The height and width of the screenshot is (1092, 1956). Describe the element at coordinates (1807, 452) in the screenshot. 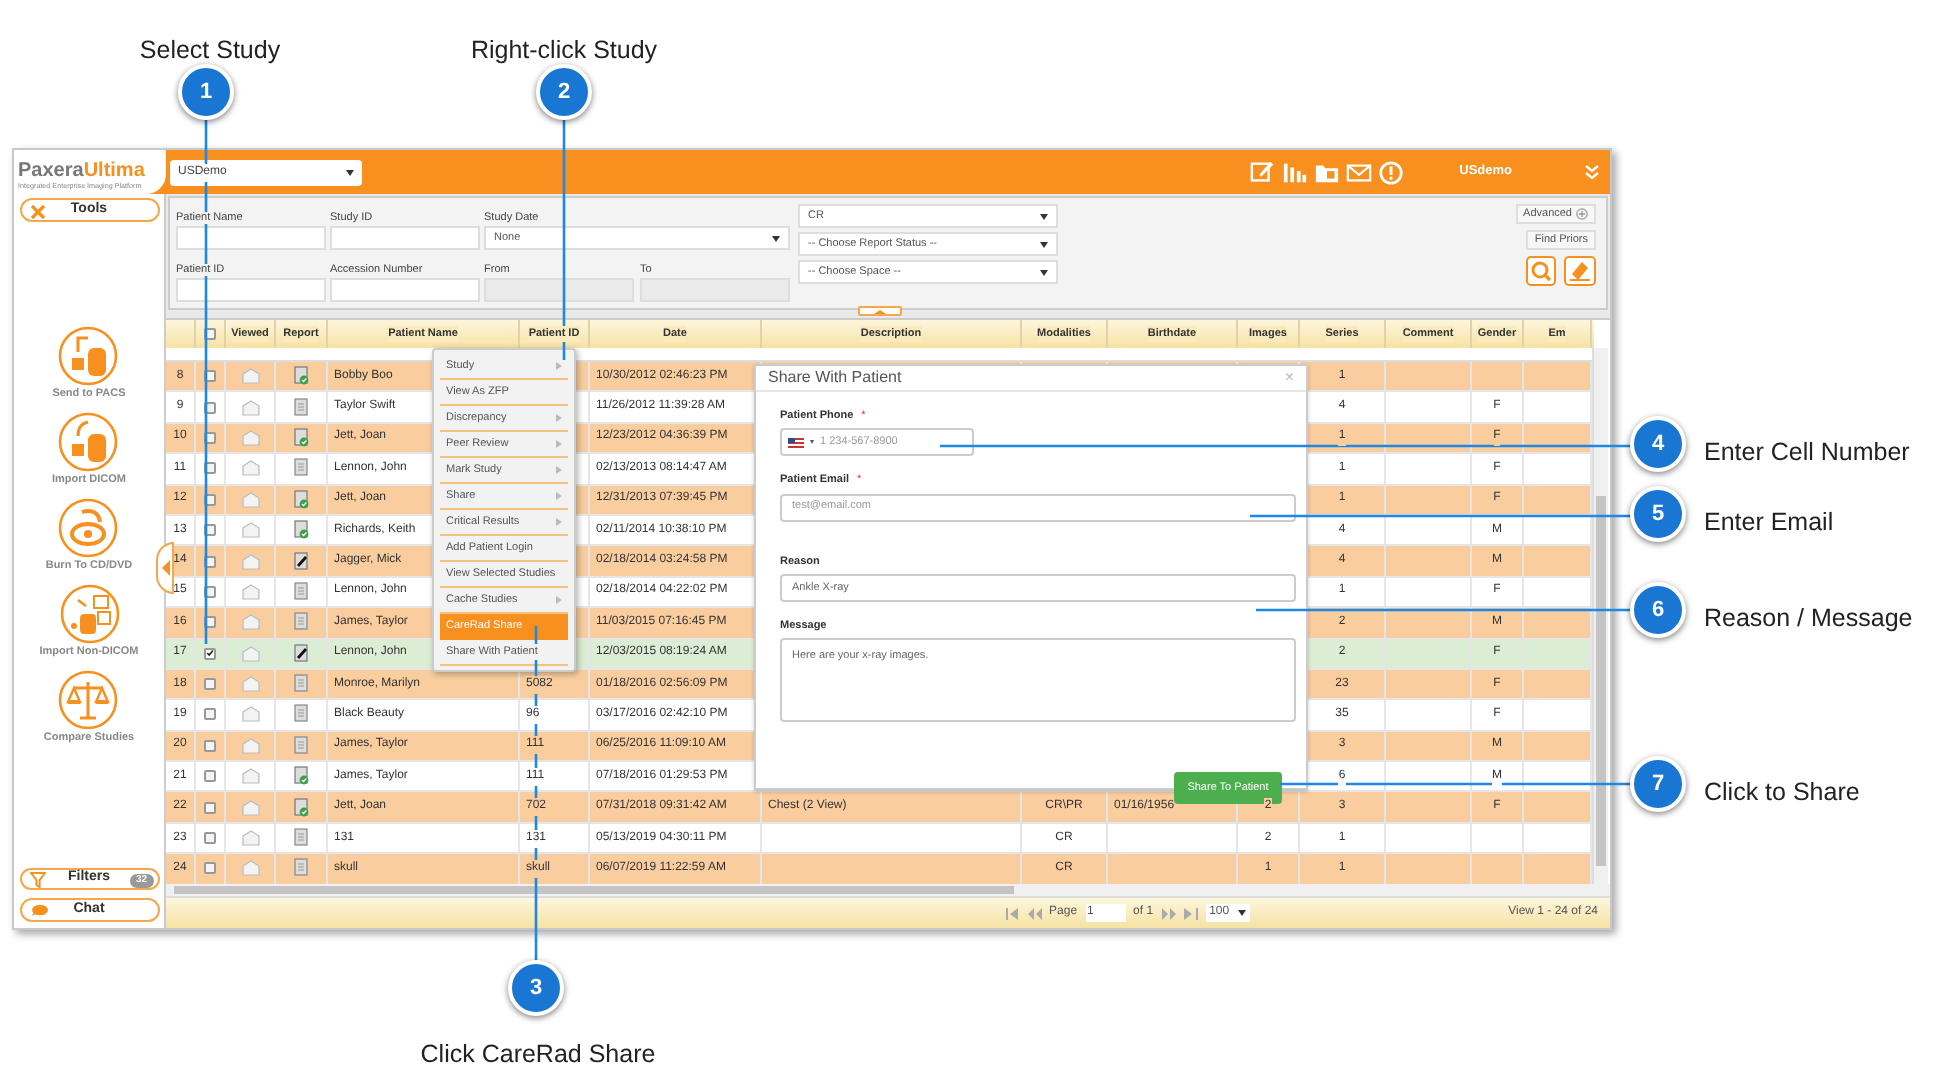

I see `step-label: Enter Cell Number` at that location.